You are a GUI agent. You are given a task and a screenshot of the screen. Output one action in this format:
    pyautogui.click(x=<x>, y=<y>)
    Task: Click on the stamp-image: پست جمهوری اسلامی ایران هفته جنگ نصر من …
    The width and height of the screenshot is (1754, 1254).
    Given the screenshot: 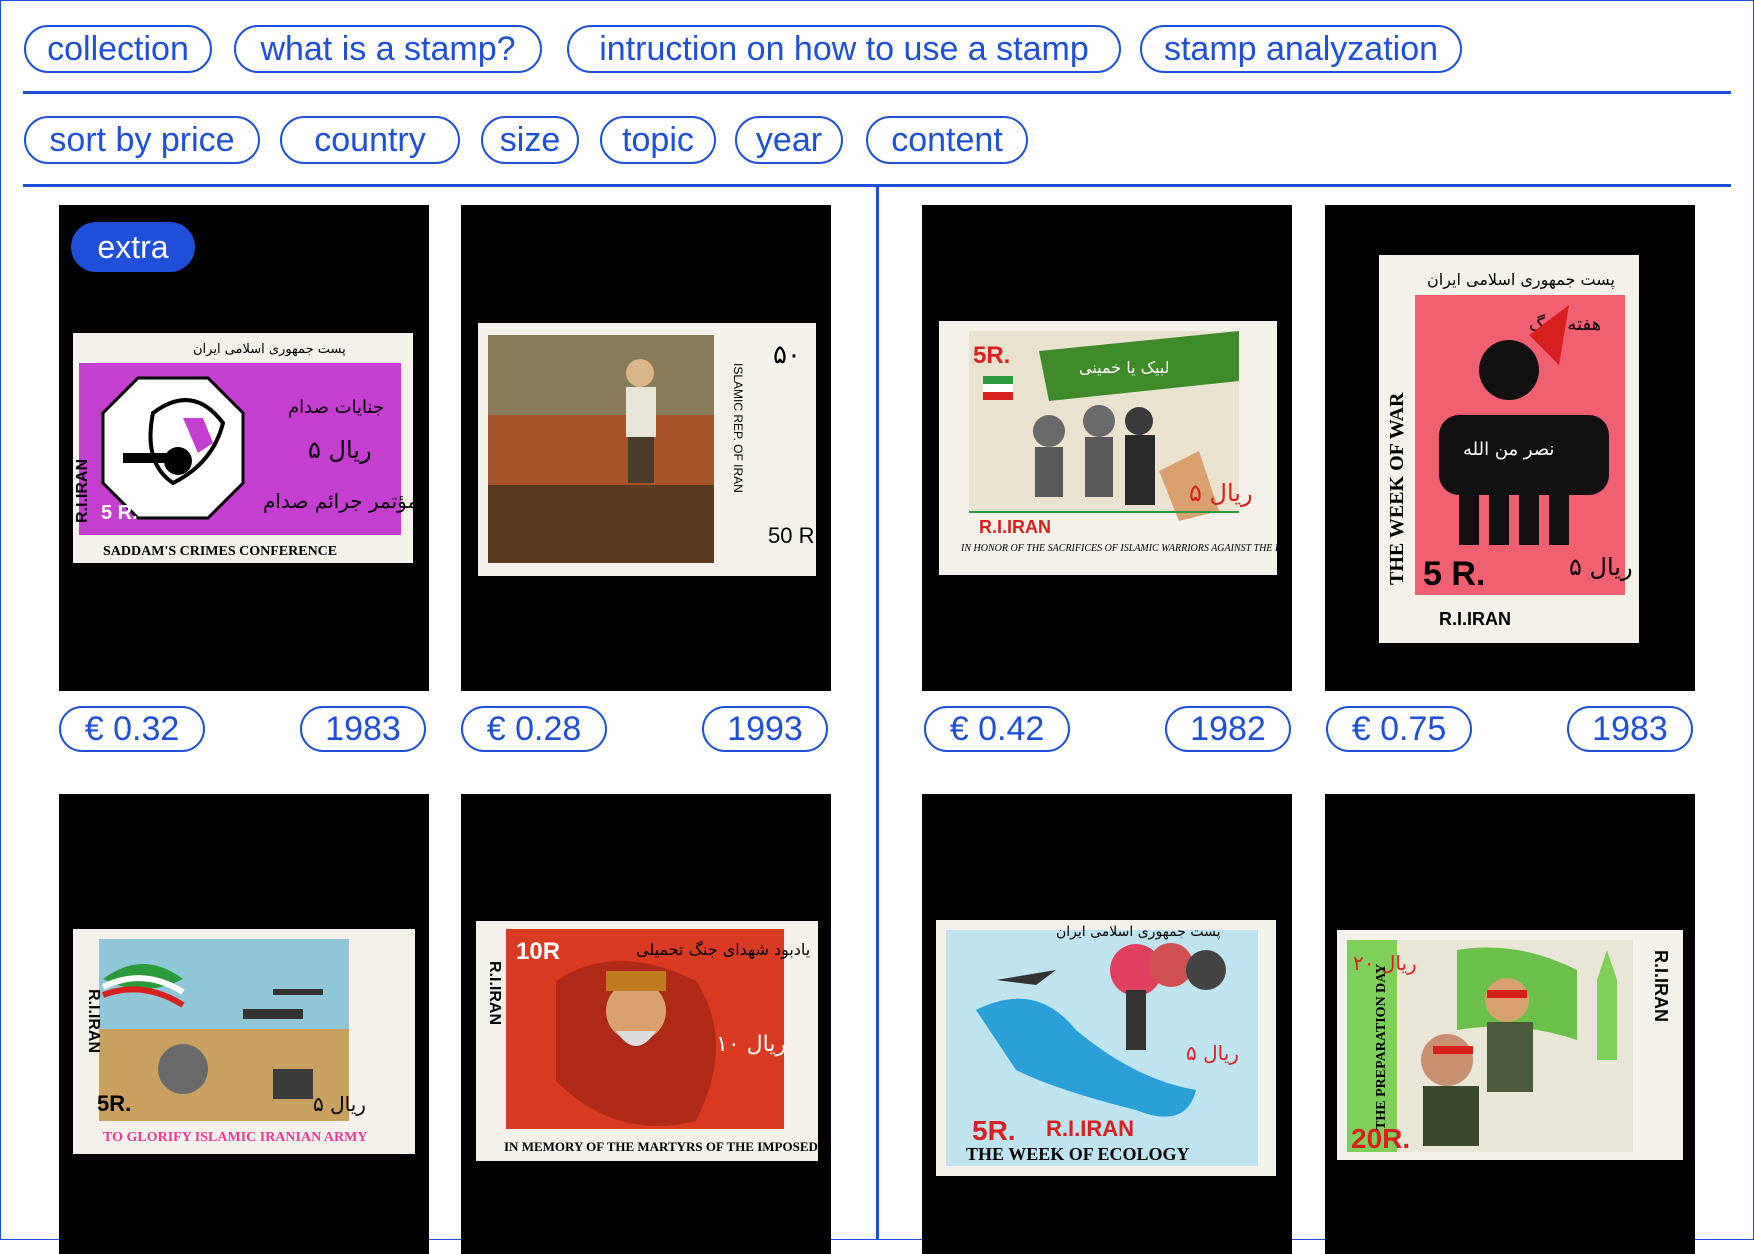 What is the action you would take?
    pyautogui.click(x=1509, y=449)
    